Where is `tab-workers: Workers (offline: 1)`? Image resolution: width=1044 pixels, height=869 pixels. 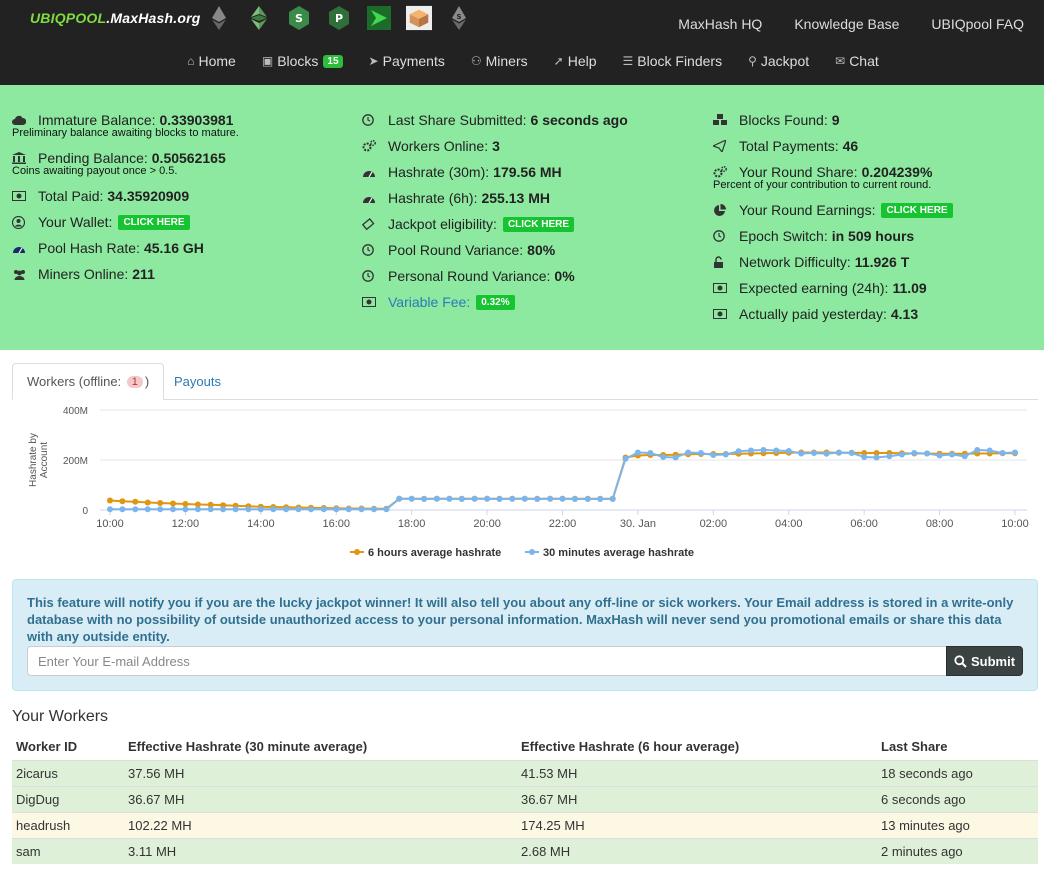 tab-workers: Workers (offline: 1) is located at coordinates (88, 381).